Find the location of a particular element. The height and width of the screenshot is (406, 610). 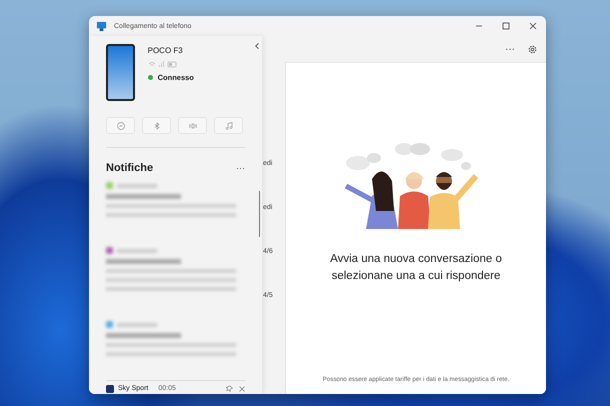

music-note-icon is located at coordinates (229, 125).